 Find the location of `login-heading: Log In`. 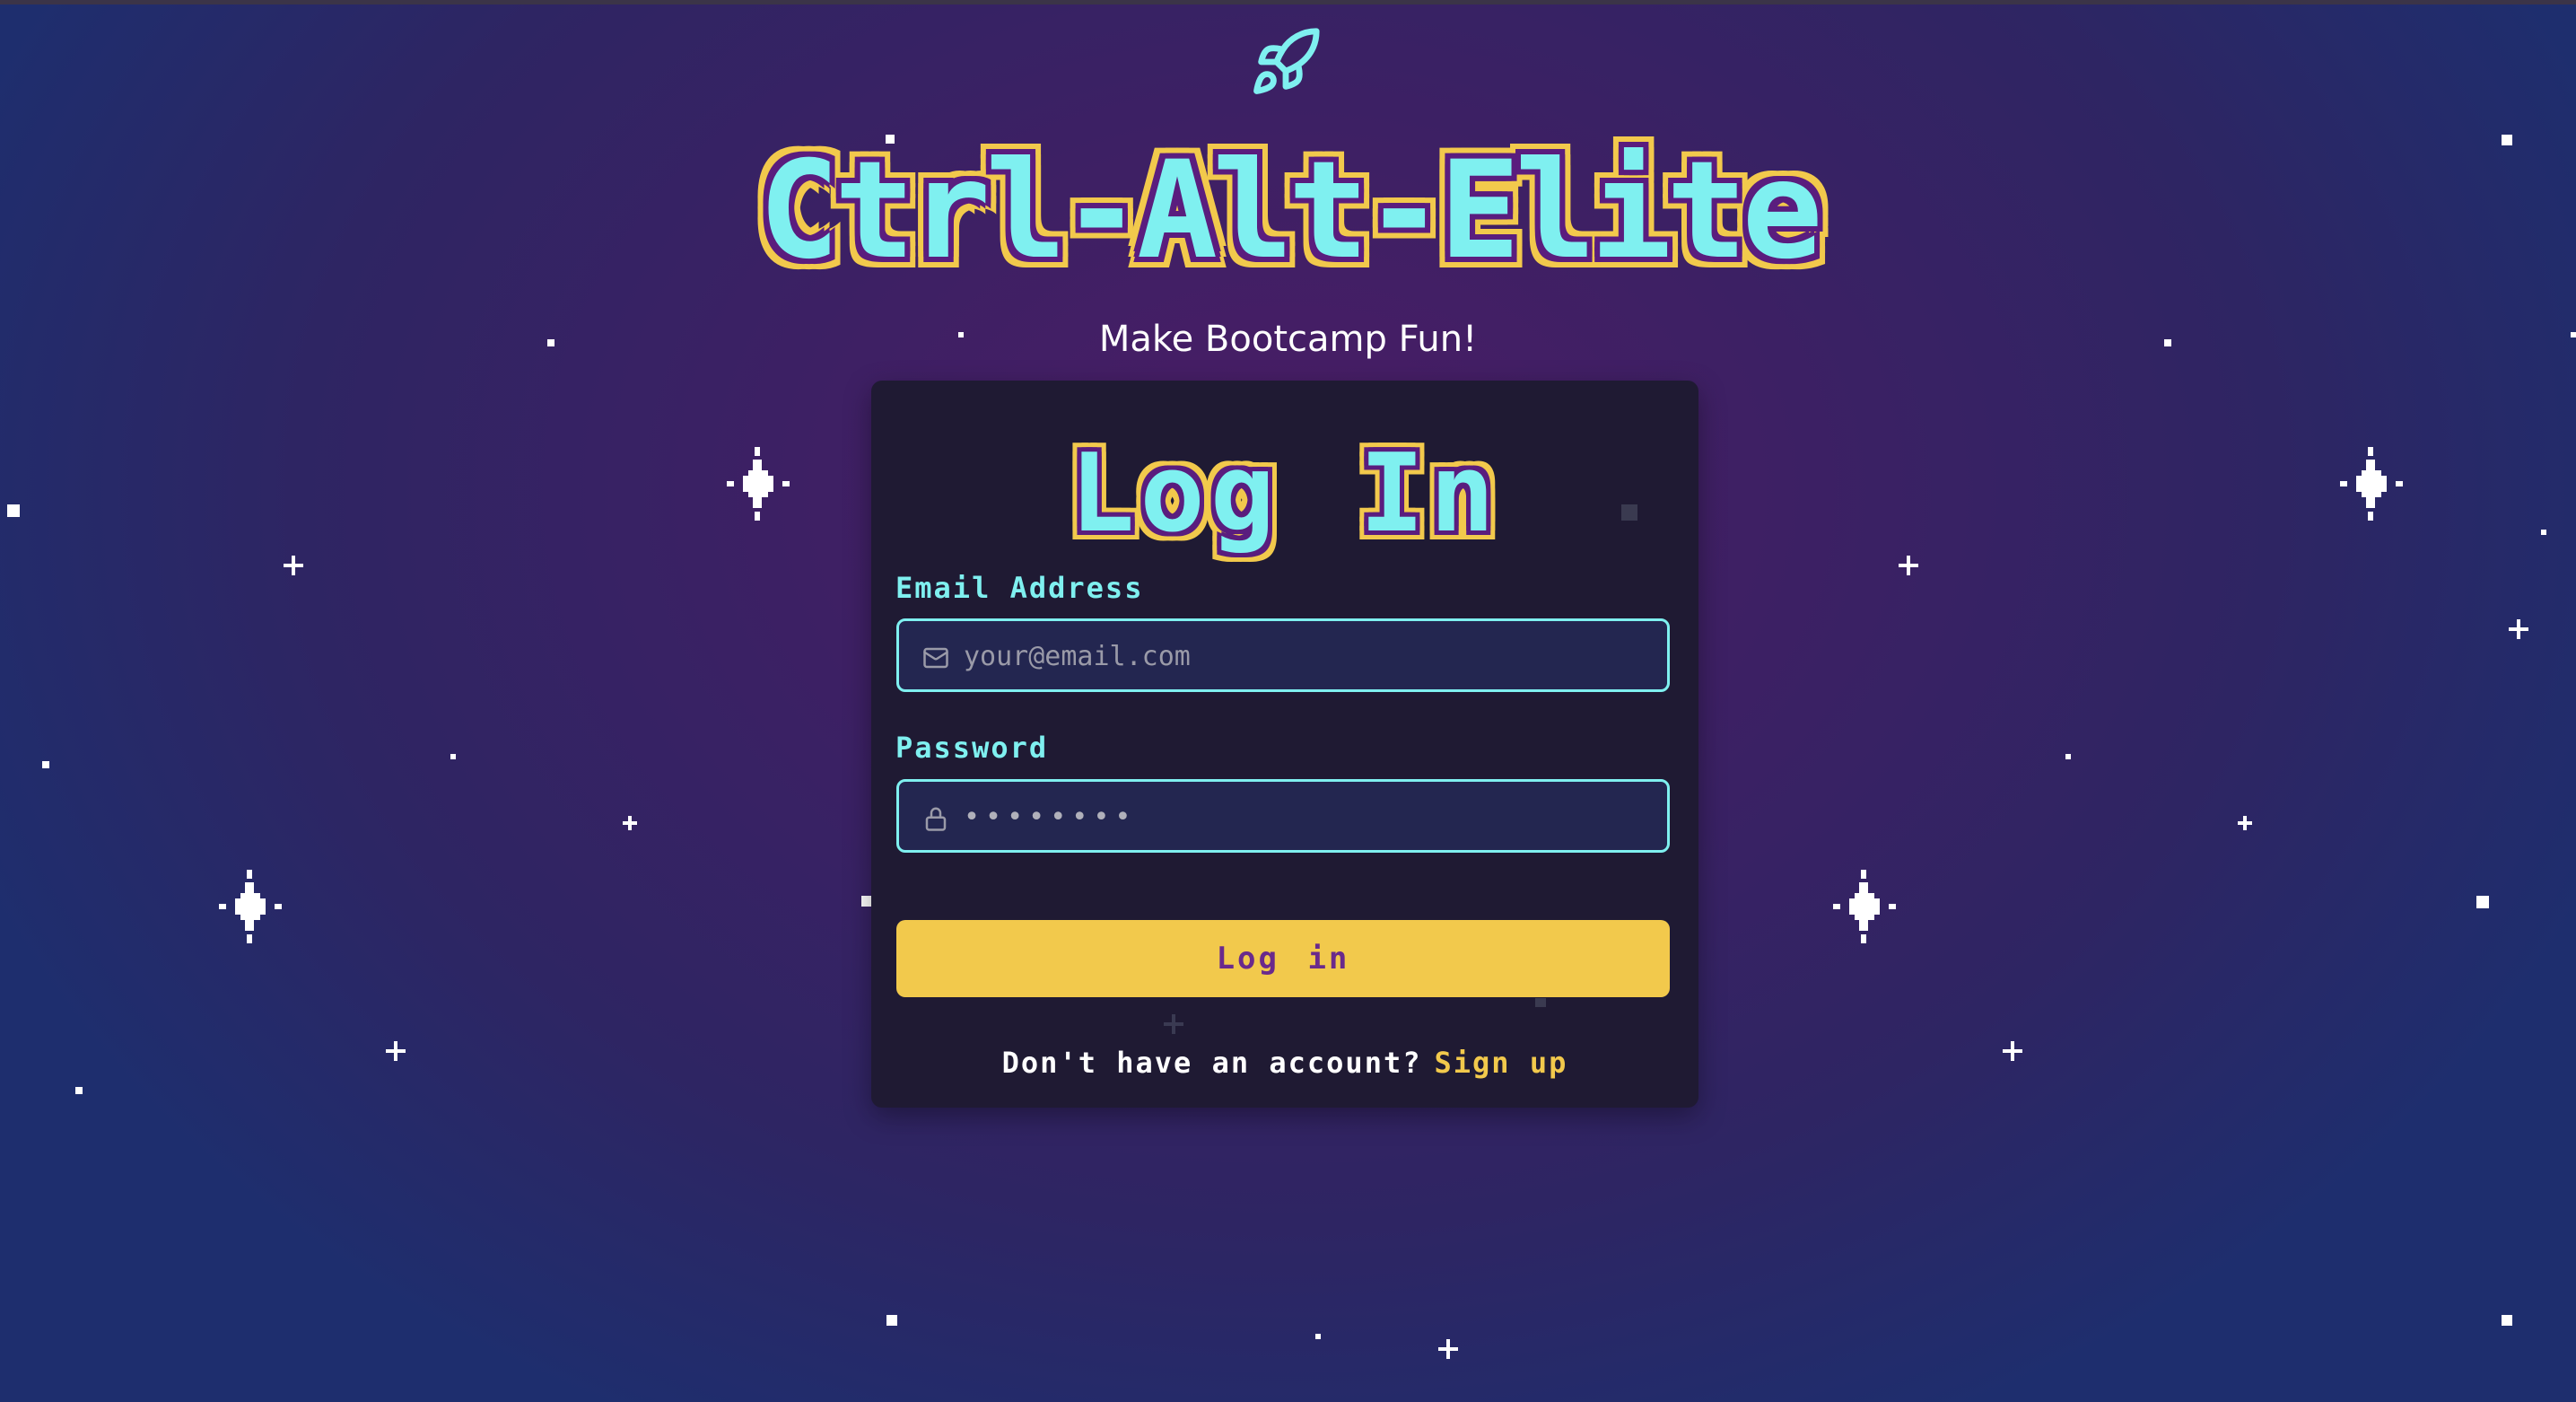

login-heading: Log In is located at coordinates (1285, 494).